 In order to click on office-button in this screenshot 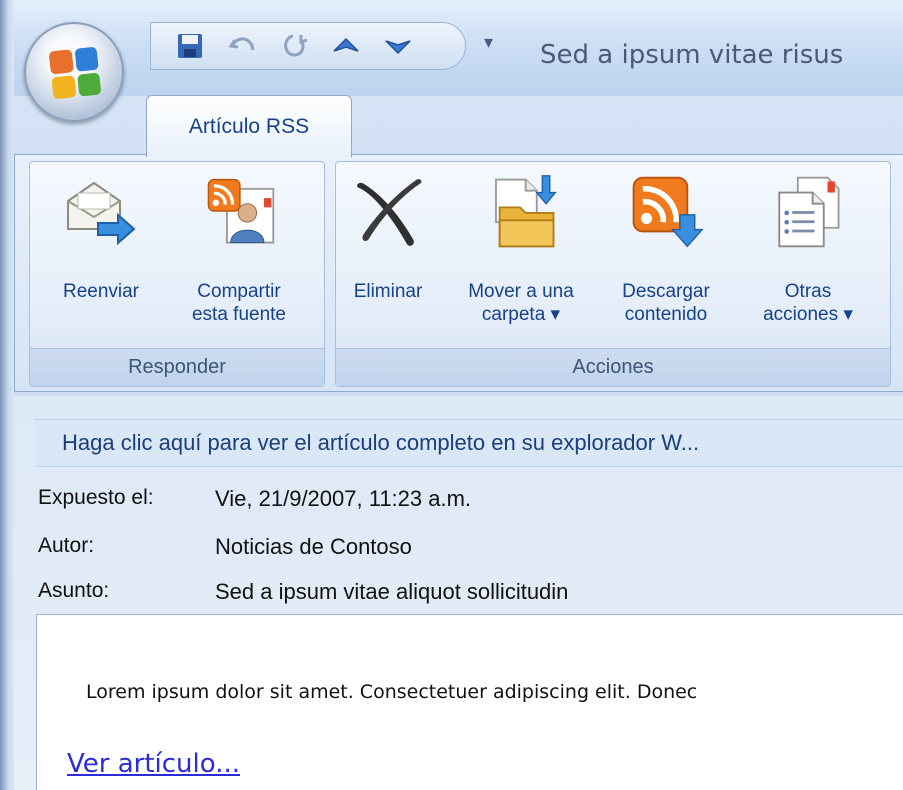, I will do `click(74, 72)`.